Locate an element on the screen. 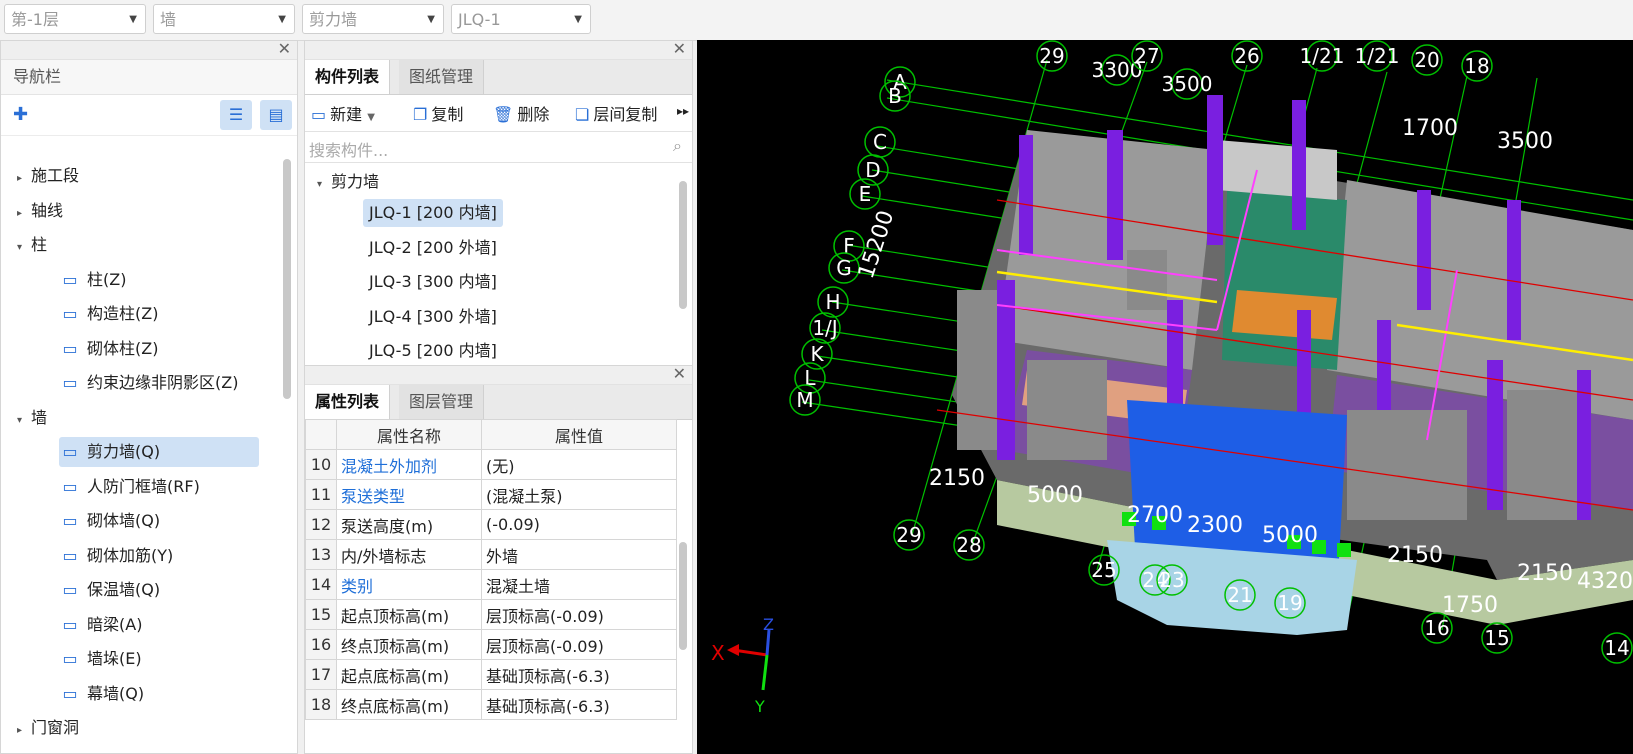 This screenshot has width=1633, height=754. property-row: 18 终点底标高(m) 基础顶标高(-6.3) is located at coordinates (491, 704).